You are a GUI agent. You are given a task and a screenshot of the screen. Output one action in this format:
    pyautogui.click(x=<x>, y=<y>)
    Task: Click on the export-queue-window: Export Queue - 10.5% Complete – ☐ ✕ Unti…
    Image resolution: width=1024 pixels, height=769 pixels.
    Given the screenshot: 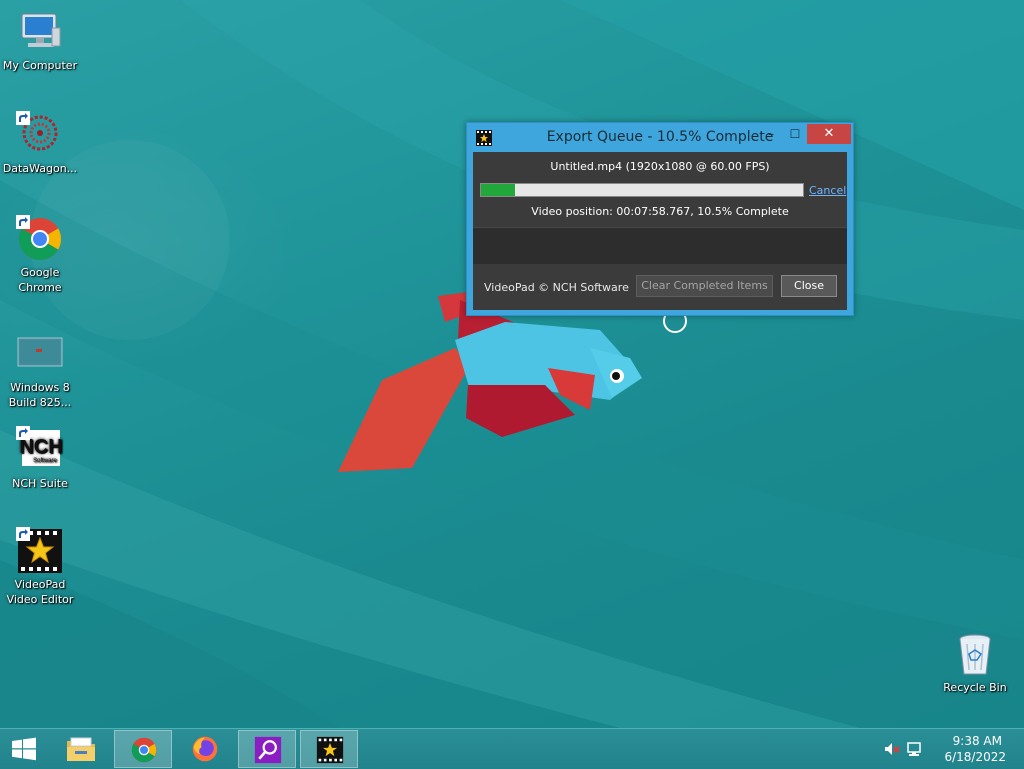 What is the action you would take?
    pyautogui.click(x=660, y=219)
    